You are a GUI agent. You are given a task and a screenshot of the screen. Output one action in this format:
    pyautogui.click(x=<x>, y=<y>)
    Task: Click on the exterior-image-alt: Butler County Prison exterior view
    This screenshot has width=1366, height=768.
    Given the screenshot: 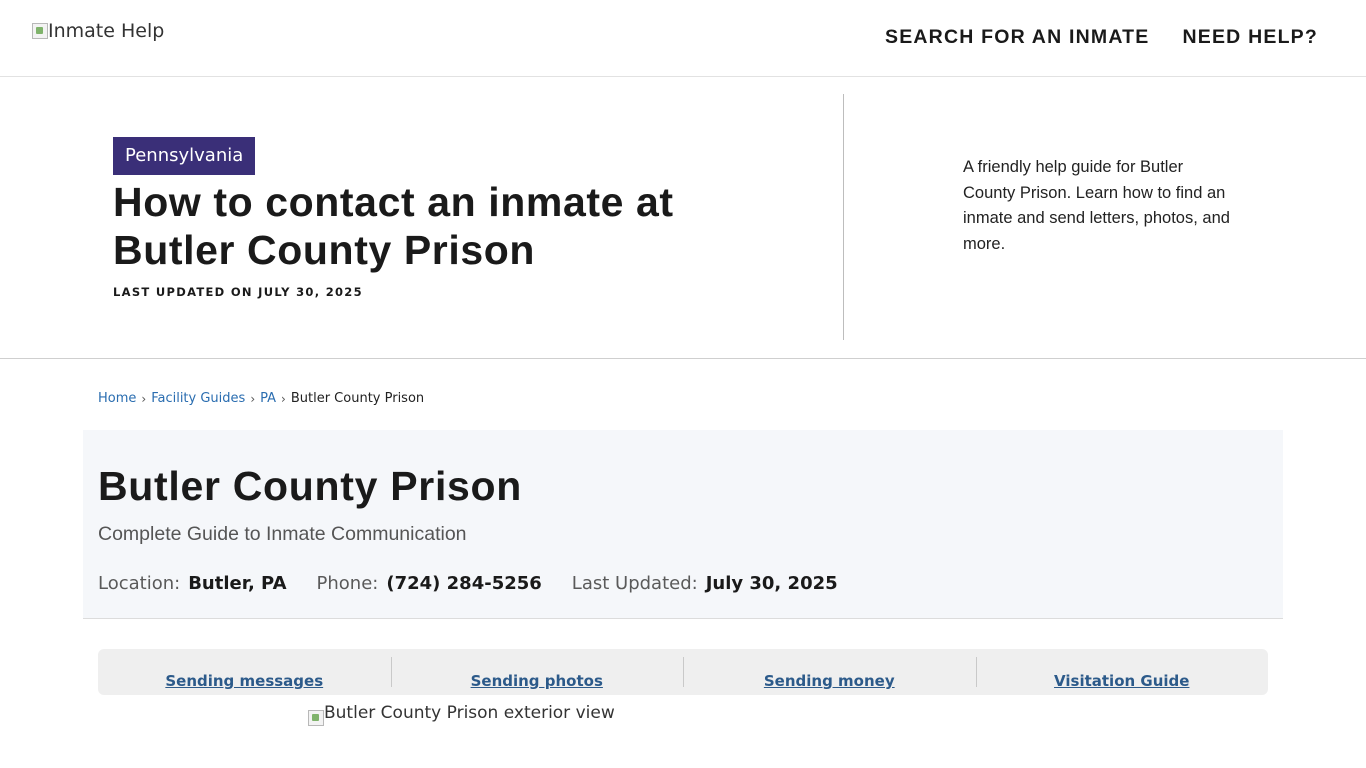 What is the action you would take?
    pyautogui.click(x=469, y=713)
    